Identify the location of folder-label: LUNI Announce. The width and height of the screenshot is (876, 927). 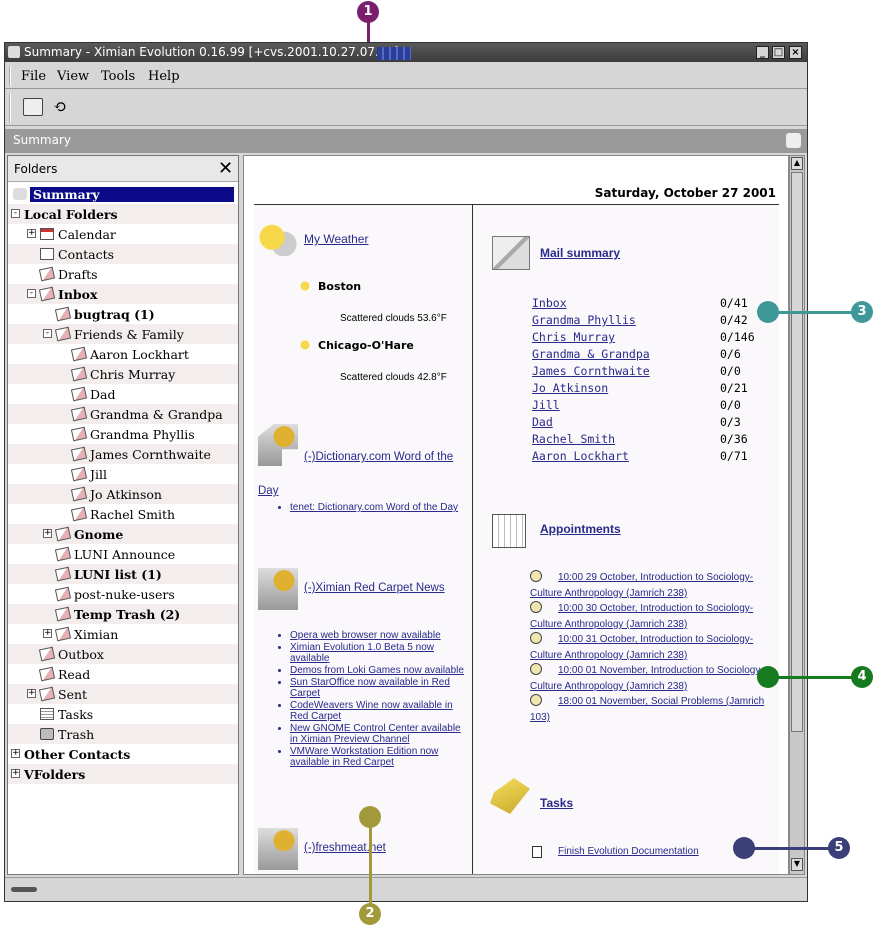
(125, 554).